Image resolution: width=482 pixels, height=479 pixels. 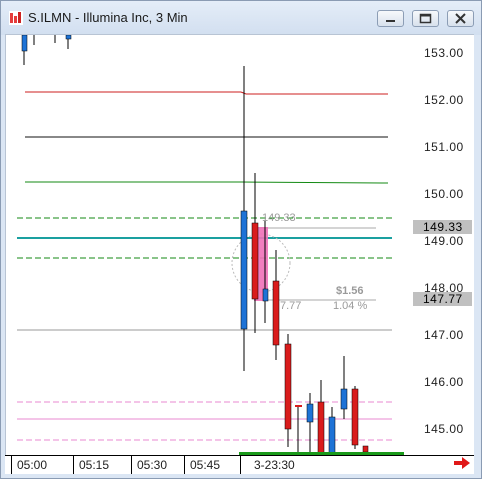 What do you see at coordinates (350, 306) in the screenshot?
I see `pnl-percent-annotation: 1.04 %` at bounding box center [350, 306].